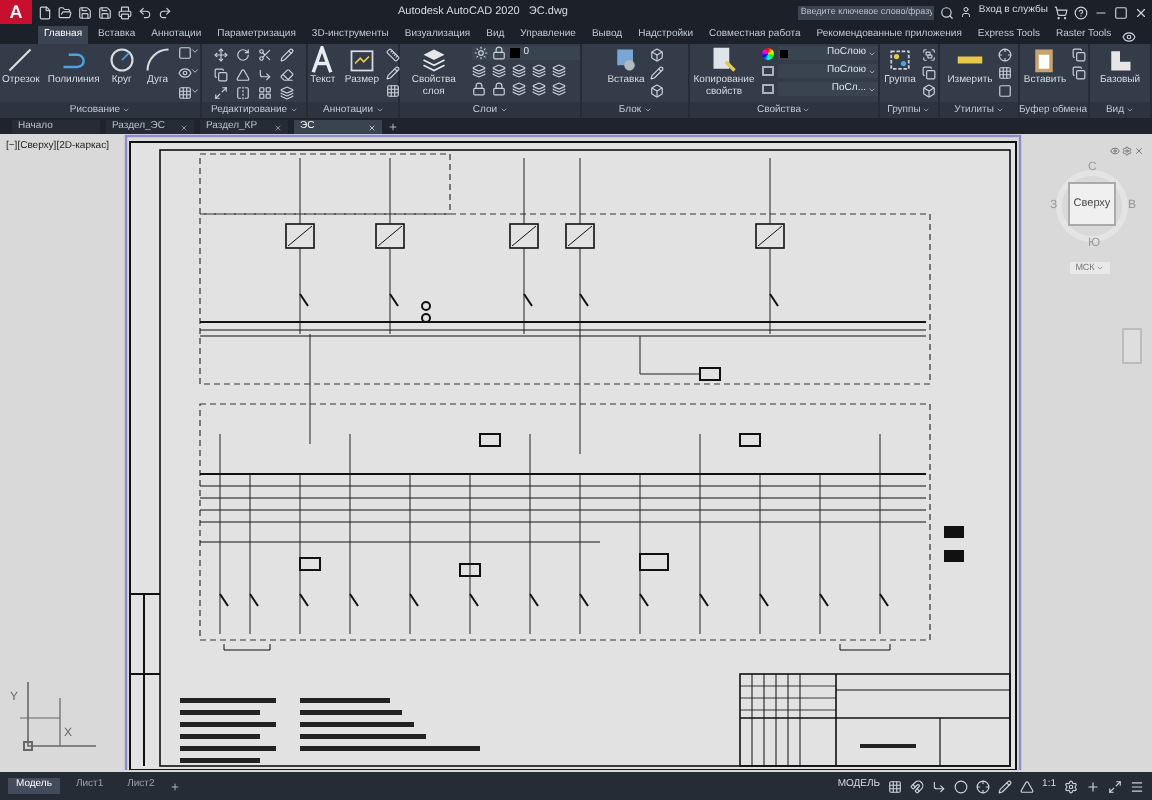 The image size is (1152, 800). I want to click on menu-icon, so click(1137, 786).